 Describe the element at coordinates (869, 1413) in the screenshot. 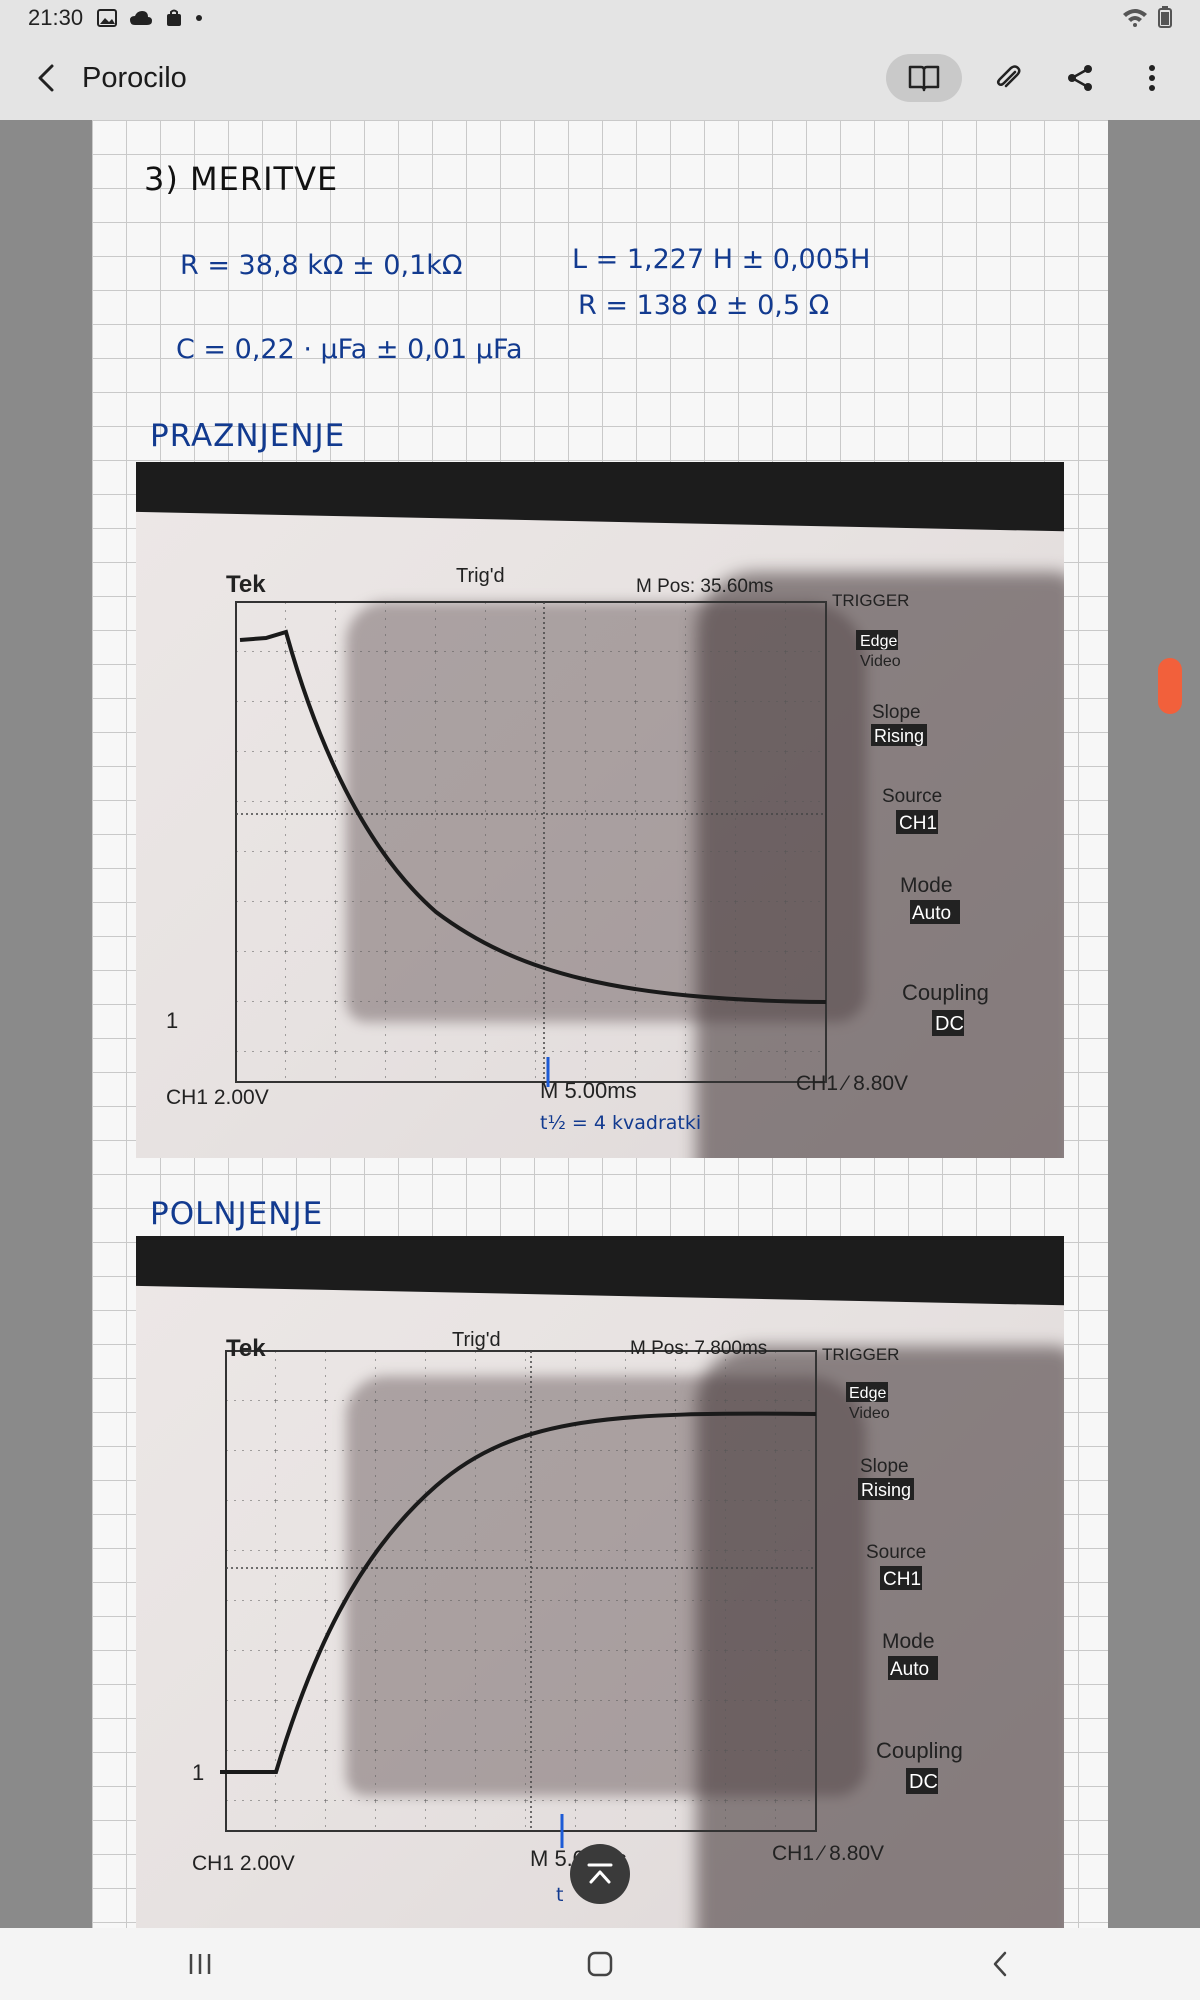

I see `scope2-video: Video` at that location.